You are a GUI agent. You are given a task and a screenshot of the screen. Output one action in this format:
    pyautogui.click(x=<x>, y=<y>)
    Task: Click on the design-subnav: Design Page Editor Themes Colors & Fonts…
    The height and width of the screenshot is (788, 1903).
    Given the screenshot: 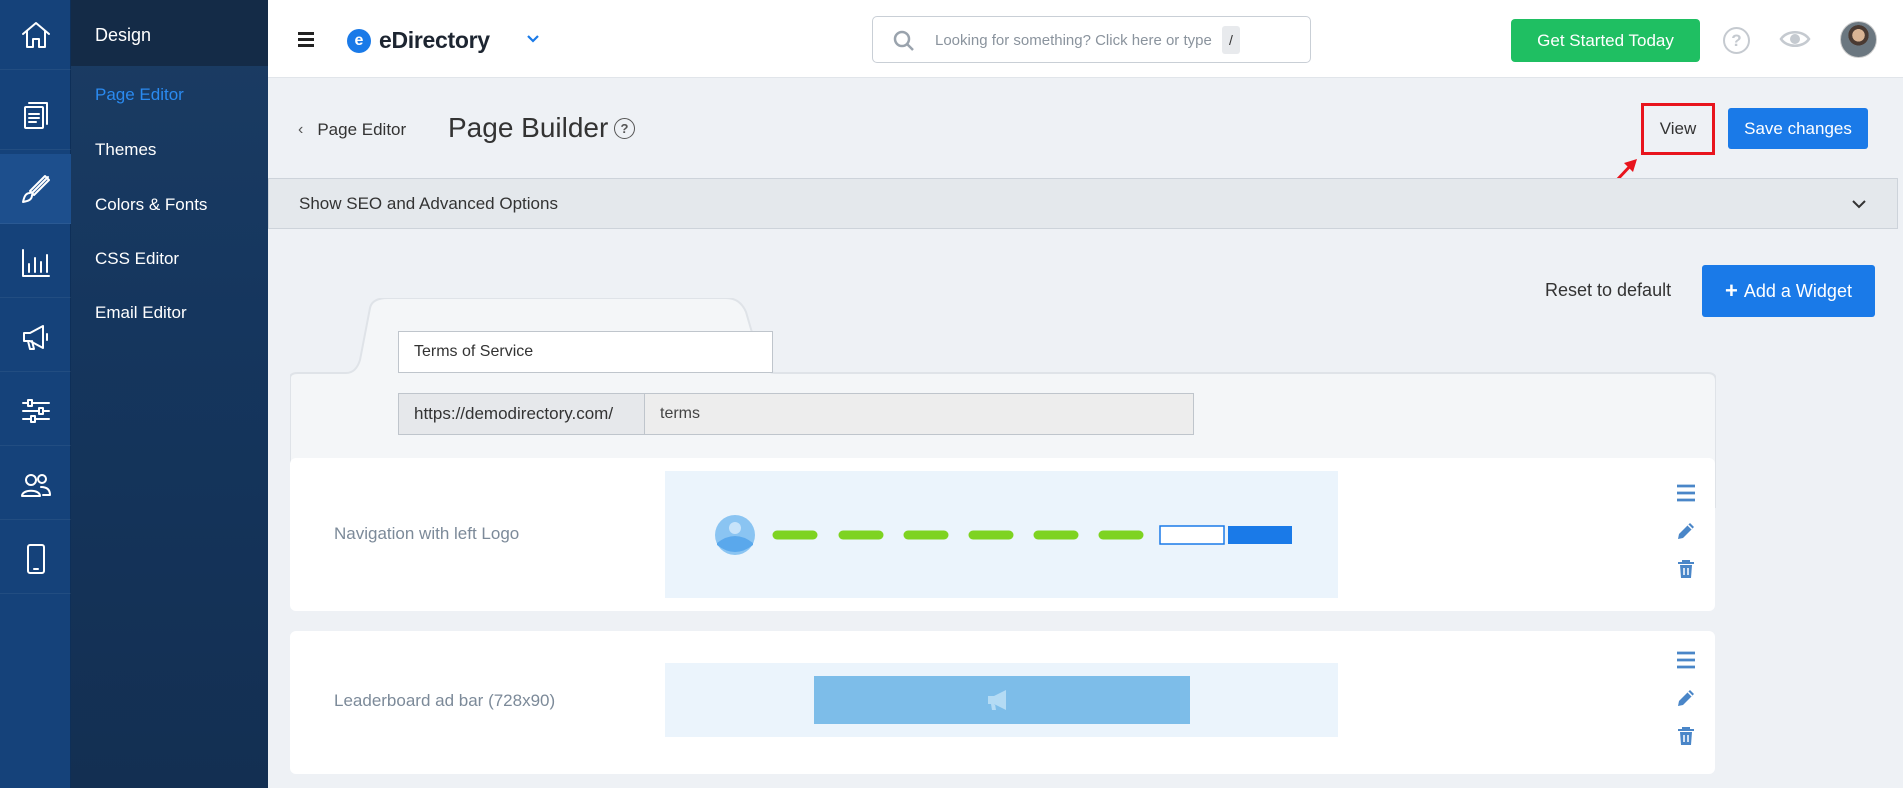 What is the action you would take?
    pyautogui.click(x=169, y=394)
    